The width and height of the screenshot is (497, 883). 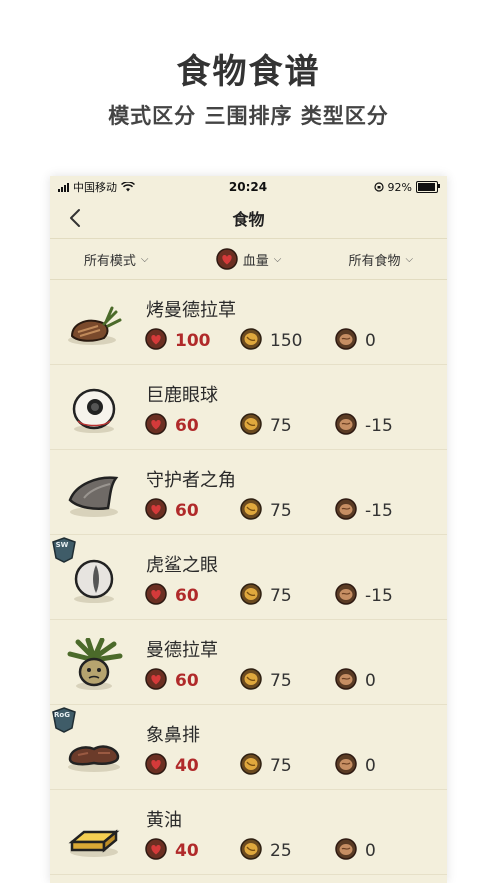 What do you see at coordinates (63, 187) in the screenshot?
I see `signal-icon` at bounding box center [63, 187].